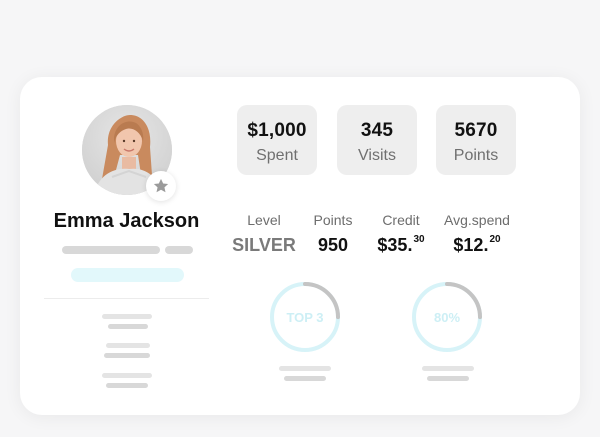  I want to click on metric-label: Level, so click(264, 220).